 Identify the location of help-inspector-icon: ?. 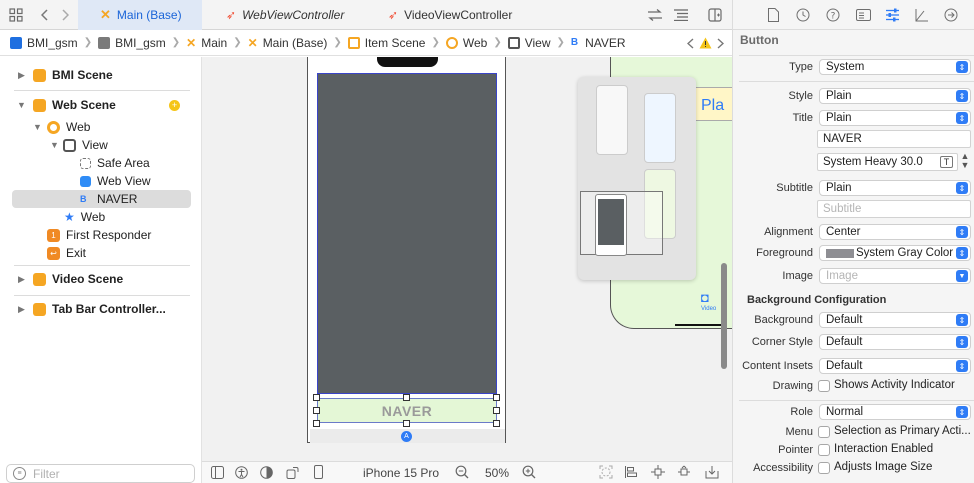
(833, 15).